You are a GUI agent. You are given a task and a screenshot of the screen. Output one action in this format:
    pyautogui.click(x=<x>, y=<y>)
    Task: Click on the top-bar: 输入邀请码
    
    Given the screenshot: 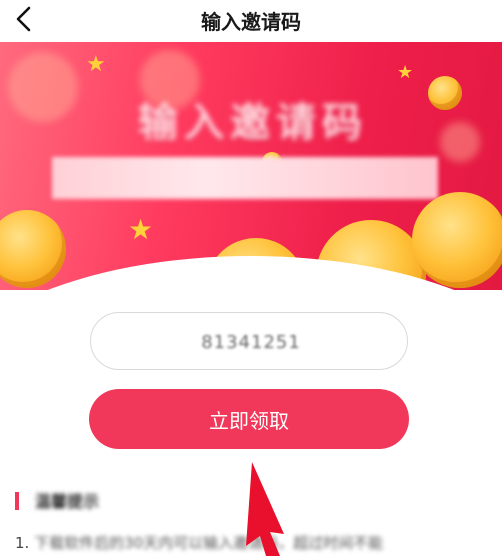 What is the action you would take?
    pyautogui.click(x=251, y=21)
    